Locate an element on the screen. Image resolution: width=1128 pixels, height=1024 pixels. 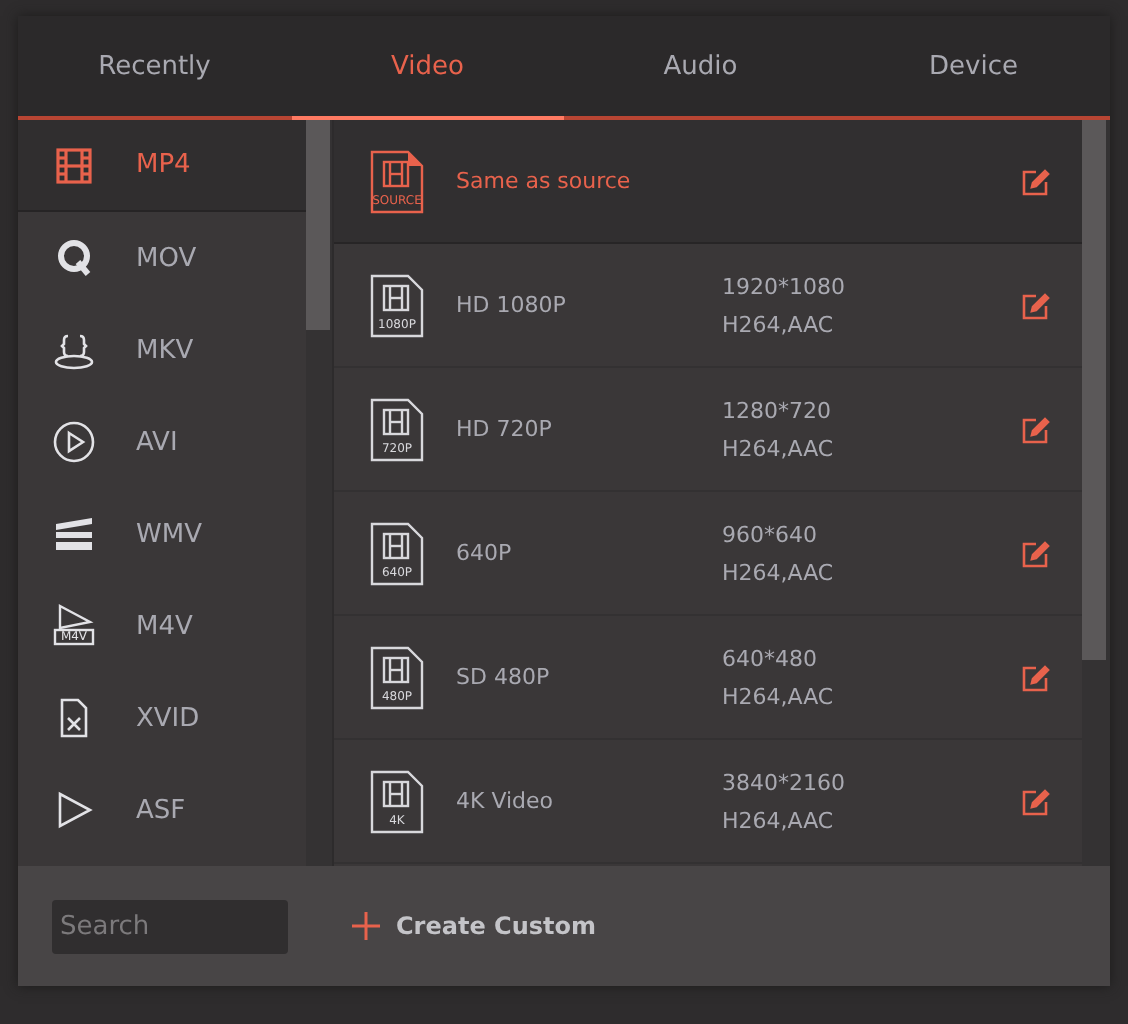
tab: Device is located at coordinates (973, 68).